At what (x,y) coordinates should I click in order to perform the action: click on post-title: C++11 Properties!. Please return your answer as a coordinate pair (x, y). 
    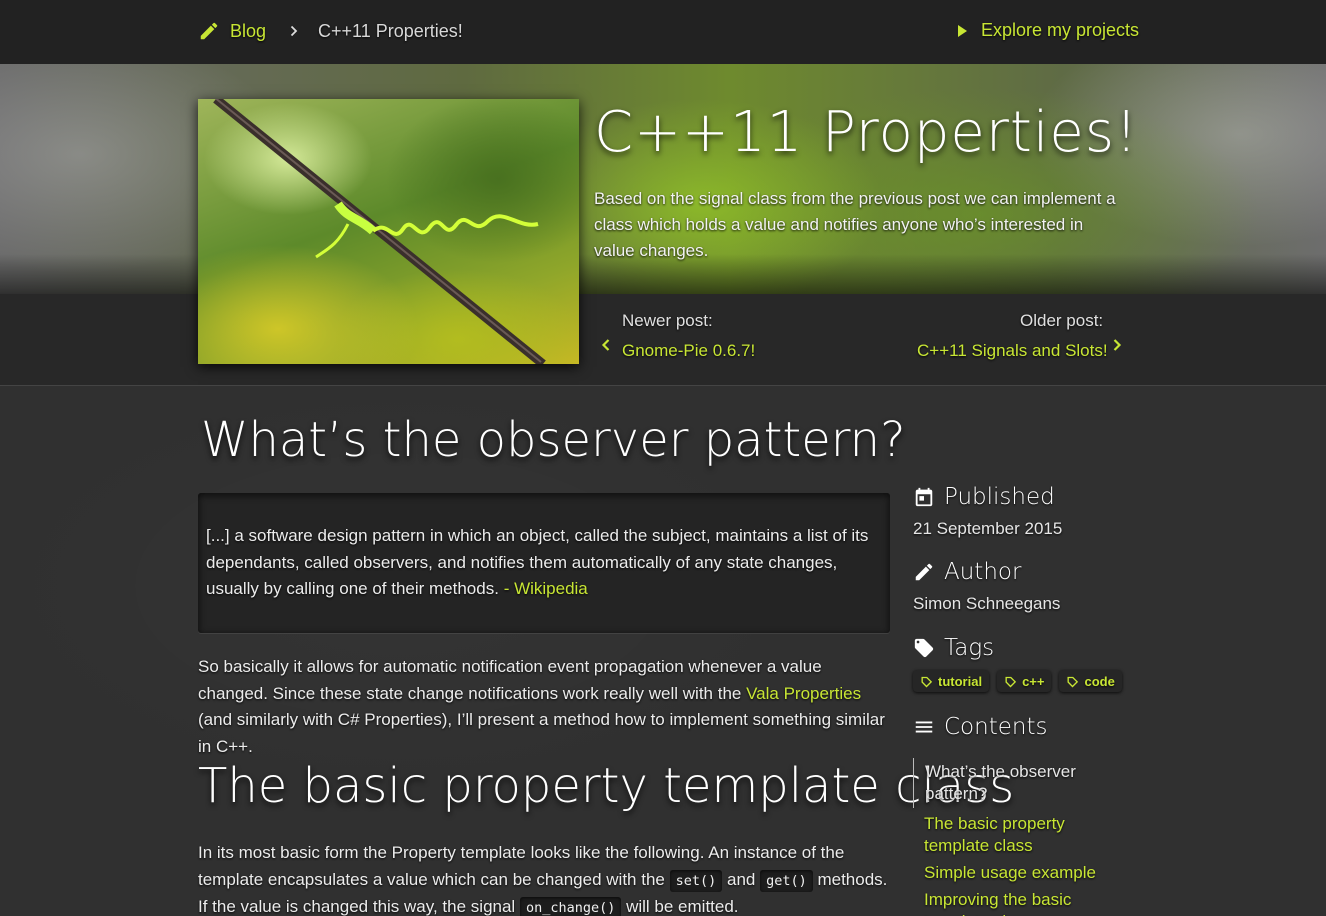
    Looking at the image, I should click on (866, 132).